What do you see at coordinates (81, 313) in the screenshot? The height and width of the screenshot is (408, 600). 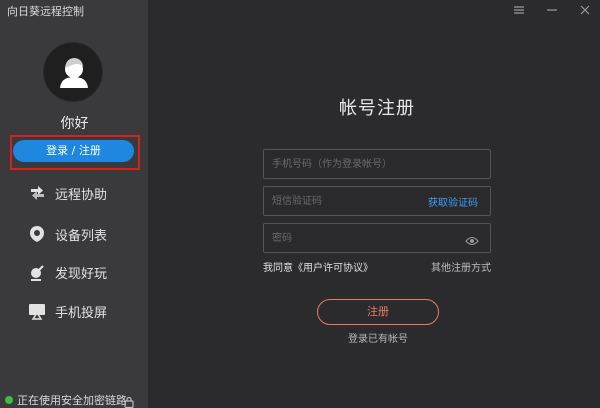 I see `sidebar-item-label: 手机投屏` at bounding box center [81, 313].